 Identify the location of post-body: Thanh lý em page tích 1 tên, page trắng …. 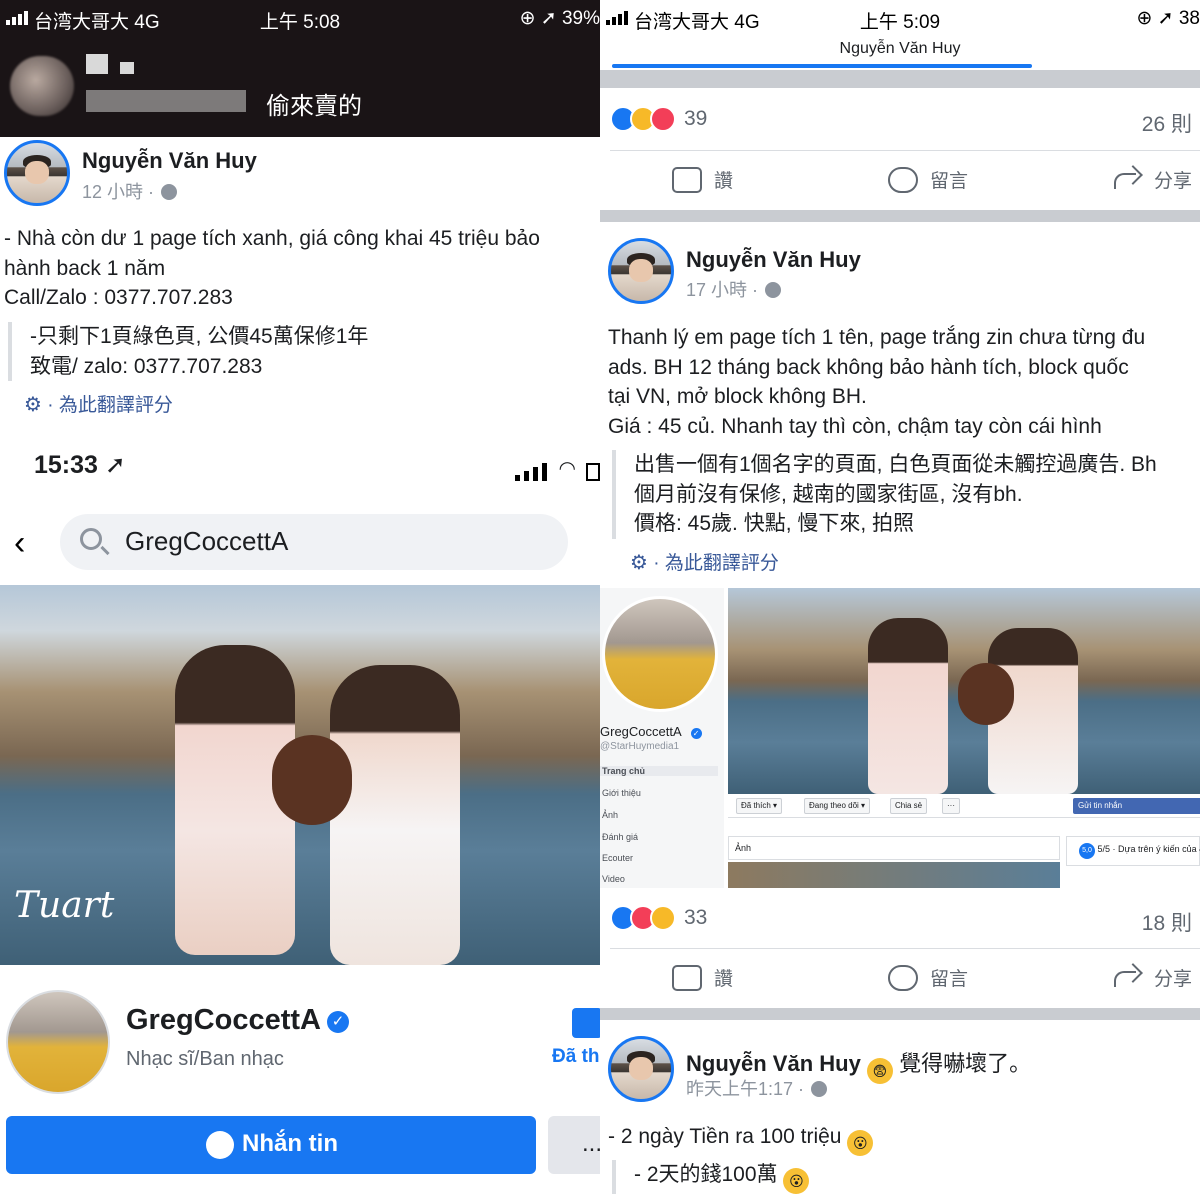
(877, 382).